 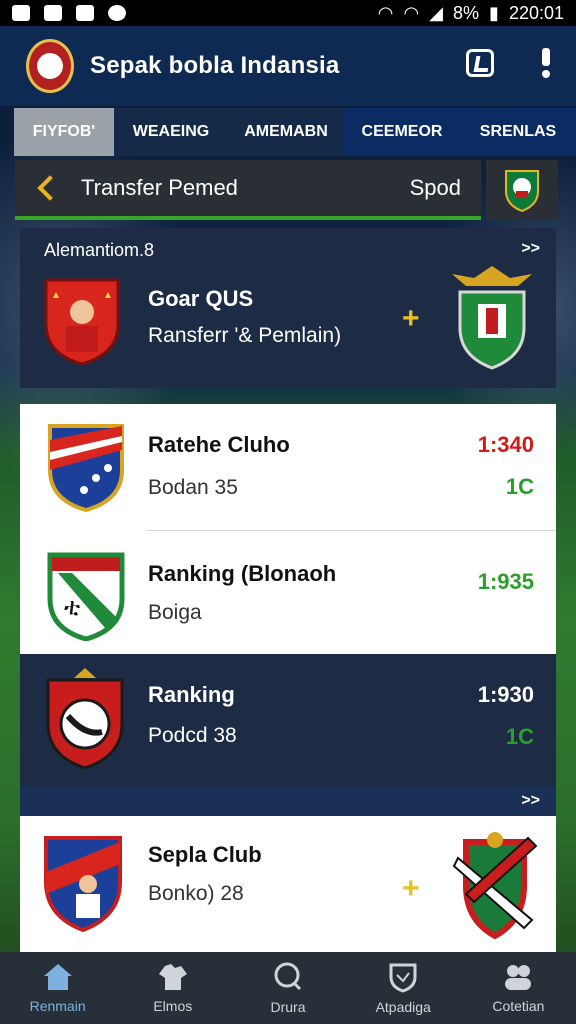 I want to click on nav-label: Renmain, so click(x=57, y=1006).